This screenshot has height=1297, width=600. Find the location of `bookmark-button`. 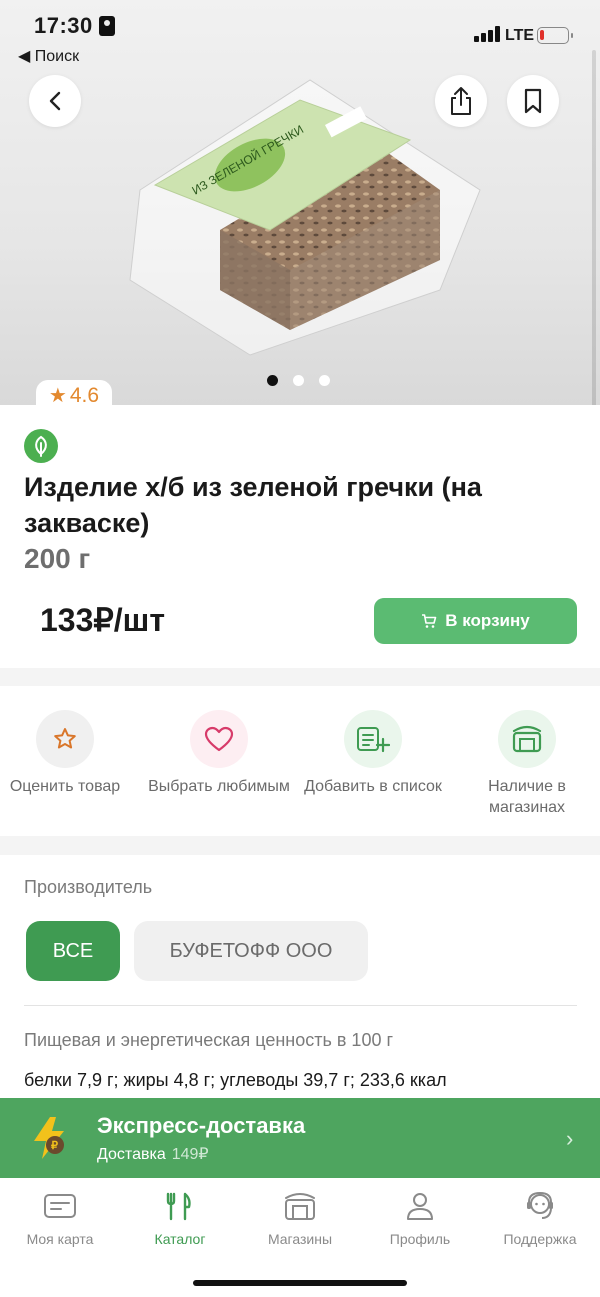

bookmark-button is located at coordinates (533, 101).